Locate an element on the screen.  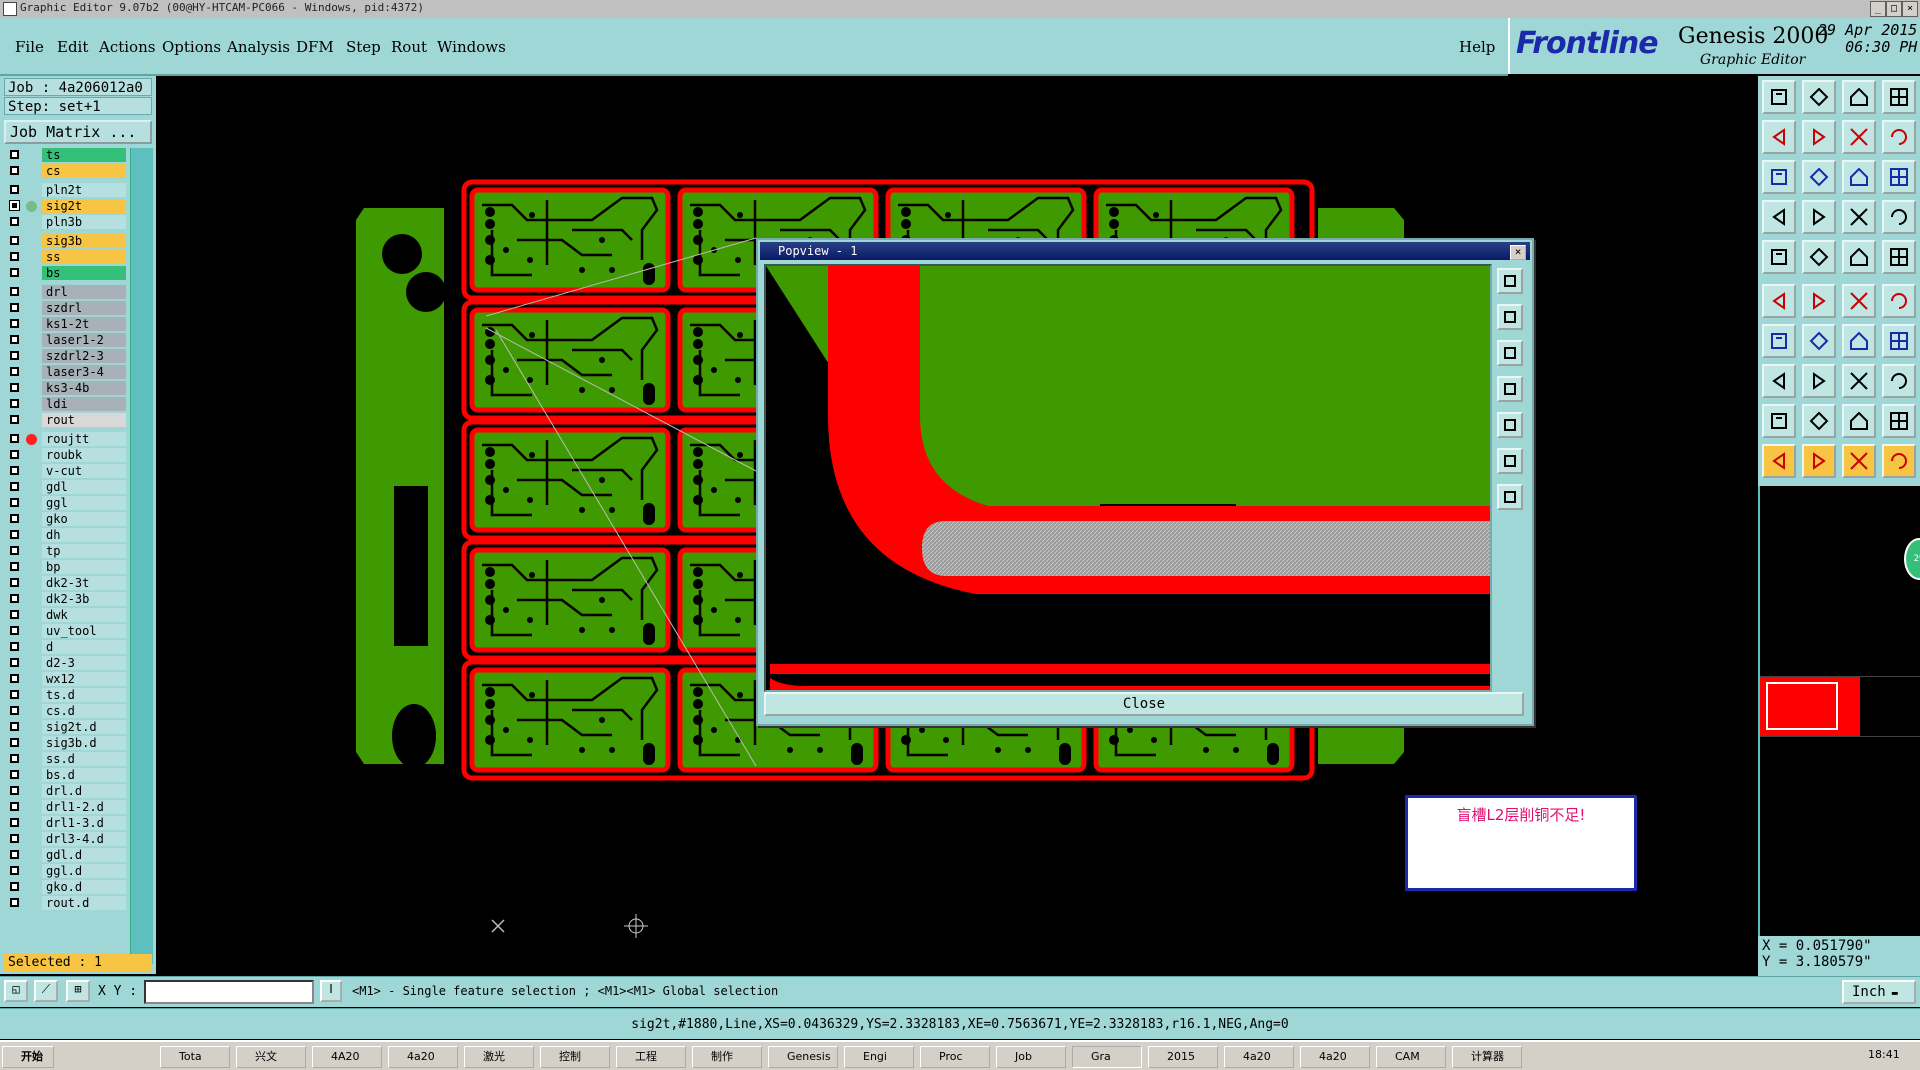
menu-help: Help is located at coordinates (1477, 47).